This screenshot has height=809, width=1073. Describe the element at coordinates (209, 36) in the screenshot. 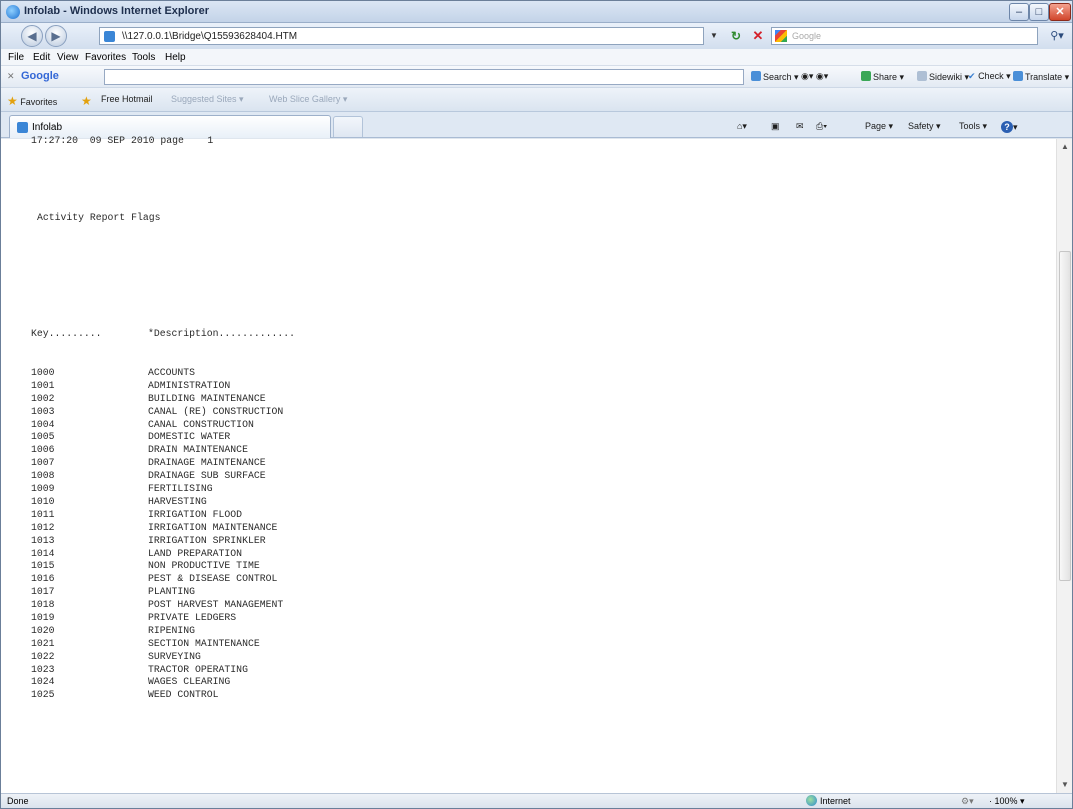

I see `address-url: \\127.0.0.1\Bridge\Q15593628404.HTM` at that location.